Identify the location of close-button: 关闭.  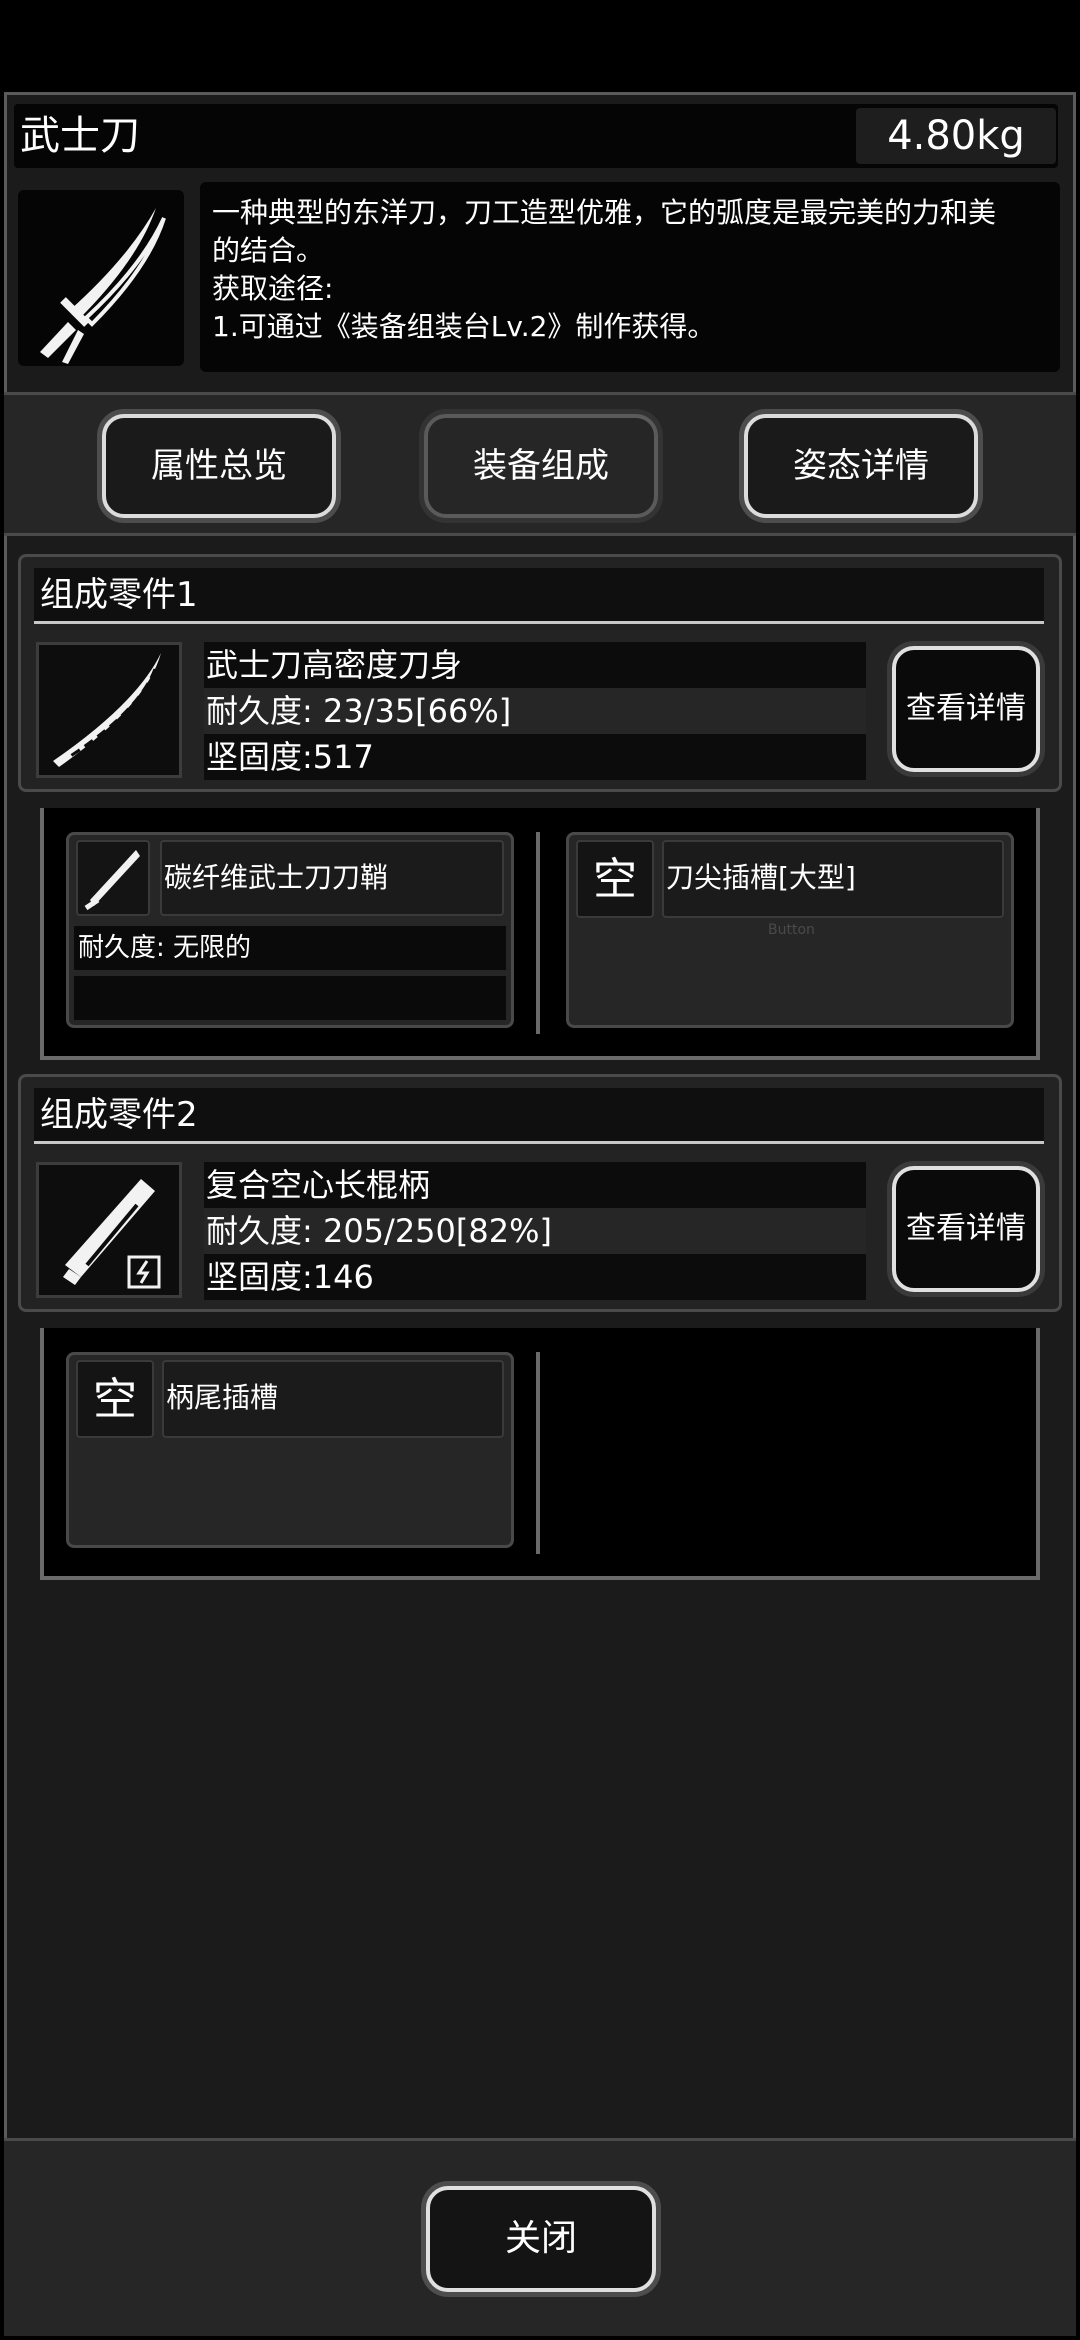
(541, 2239).